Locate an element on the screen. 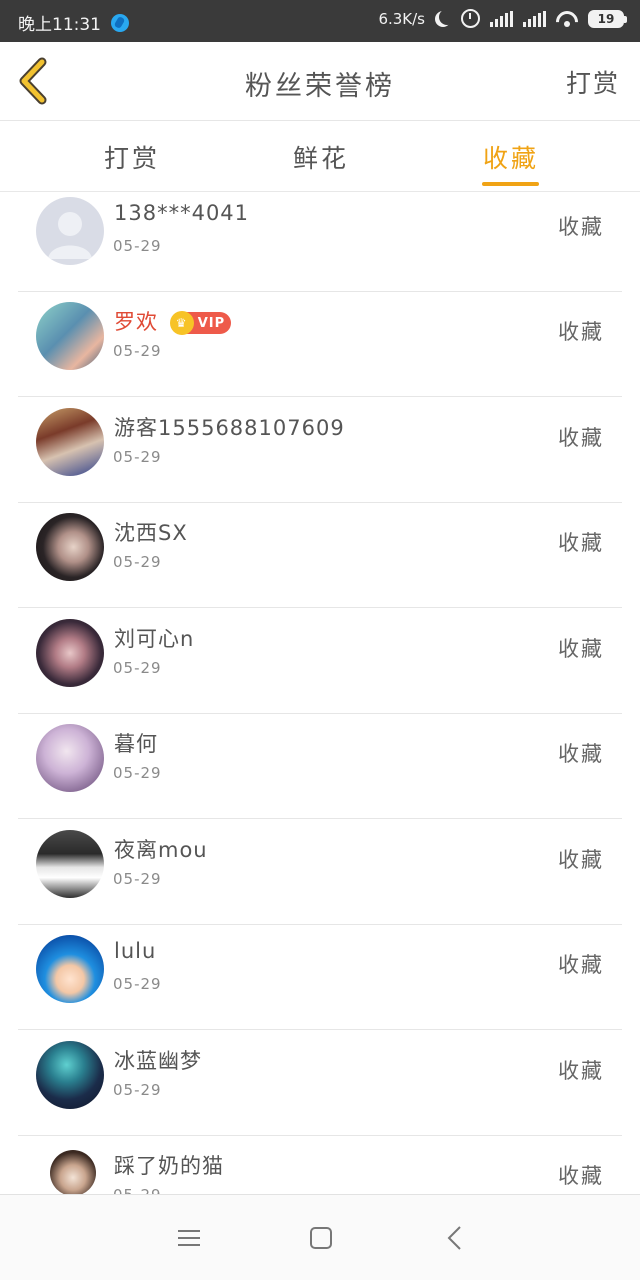 Image resolution: width=640 pixels, height=1280 pixels. vip-badge: ♛ VIP is located at coordinates (200, 323).